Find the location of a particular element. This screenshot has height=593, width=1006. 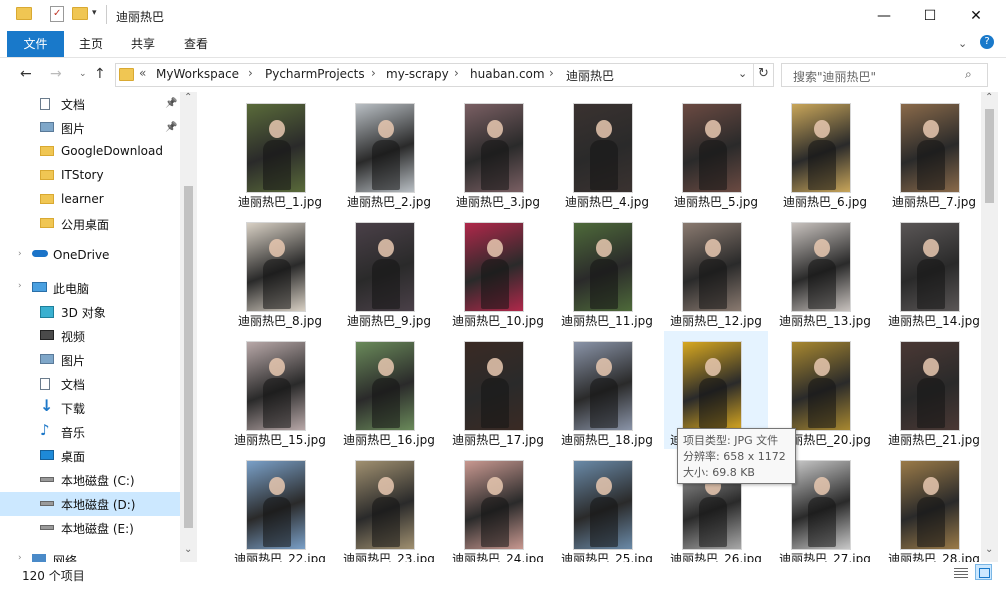

file-item: 迪丽热巴_5.jpg is located at coordinates (716, 152).